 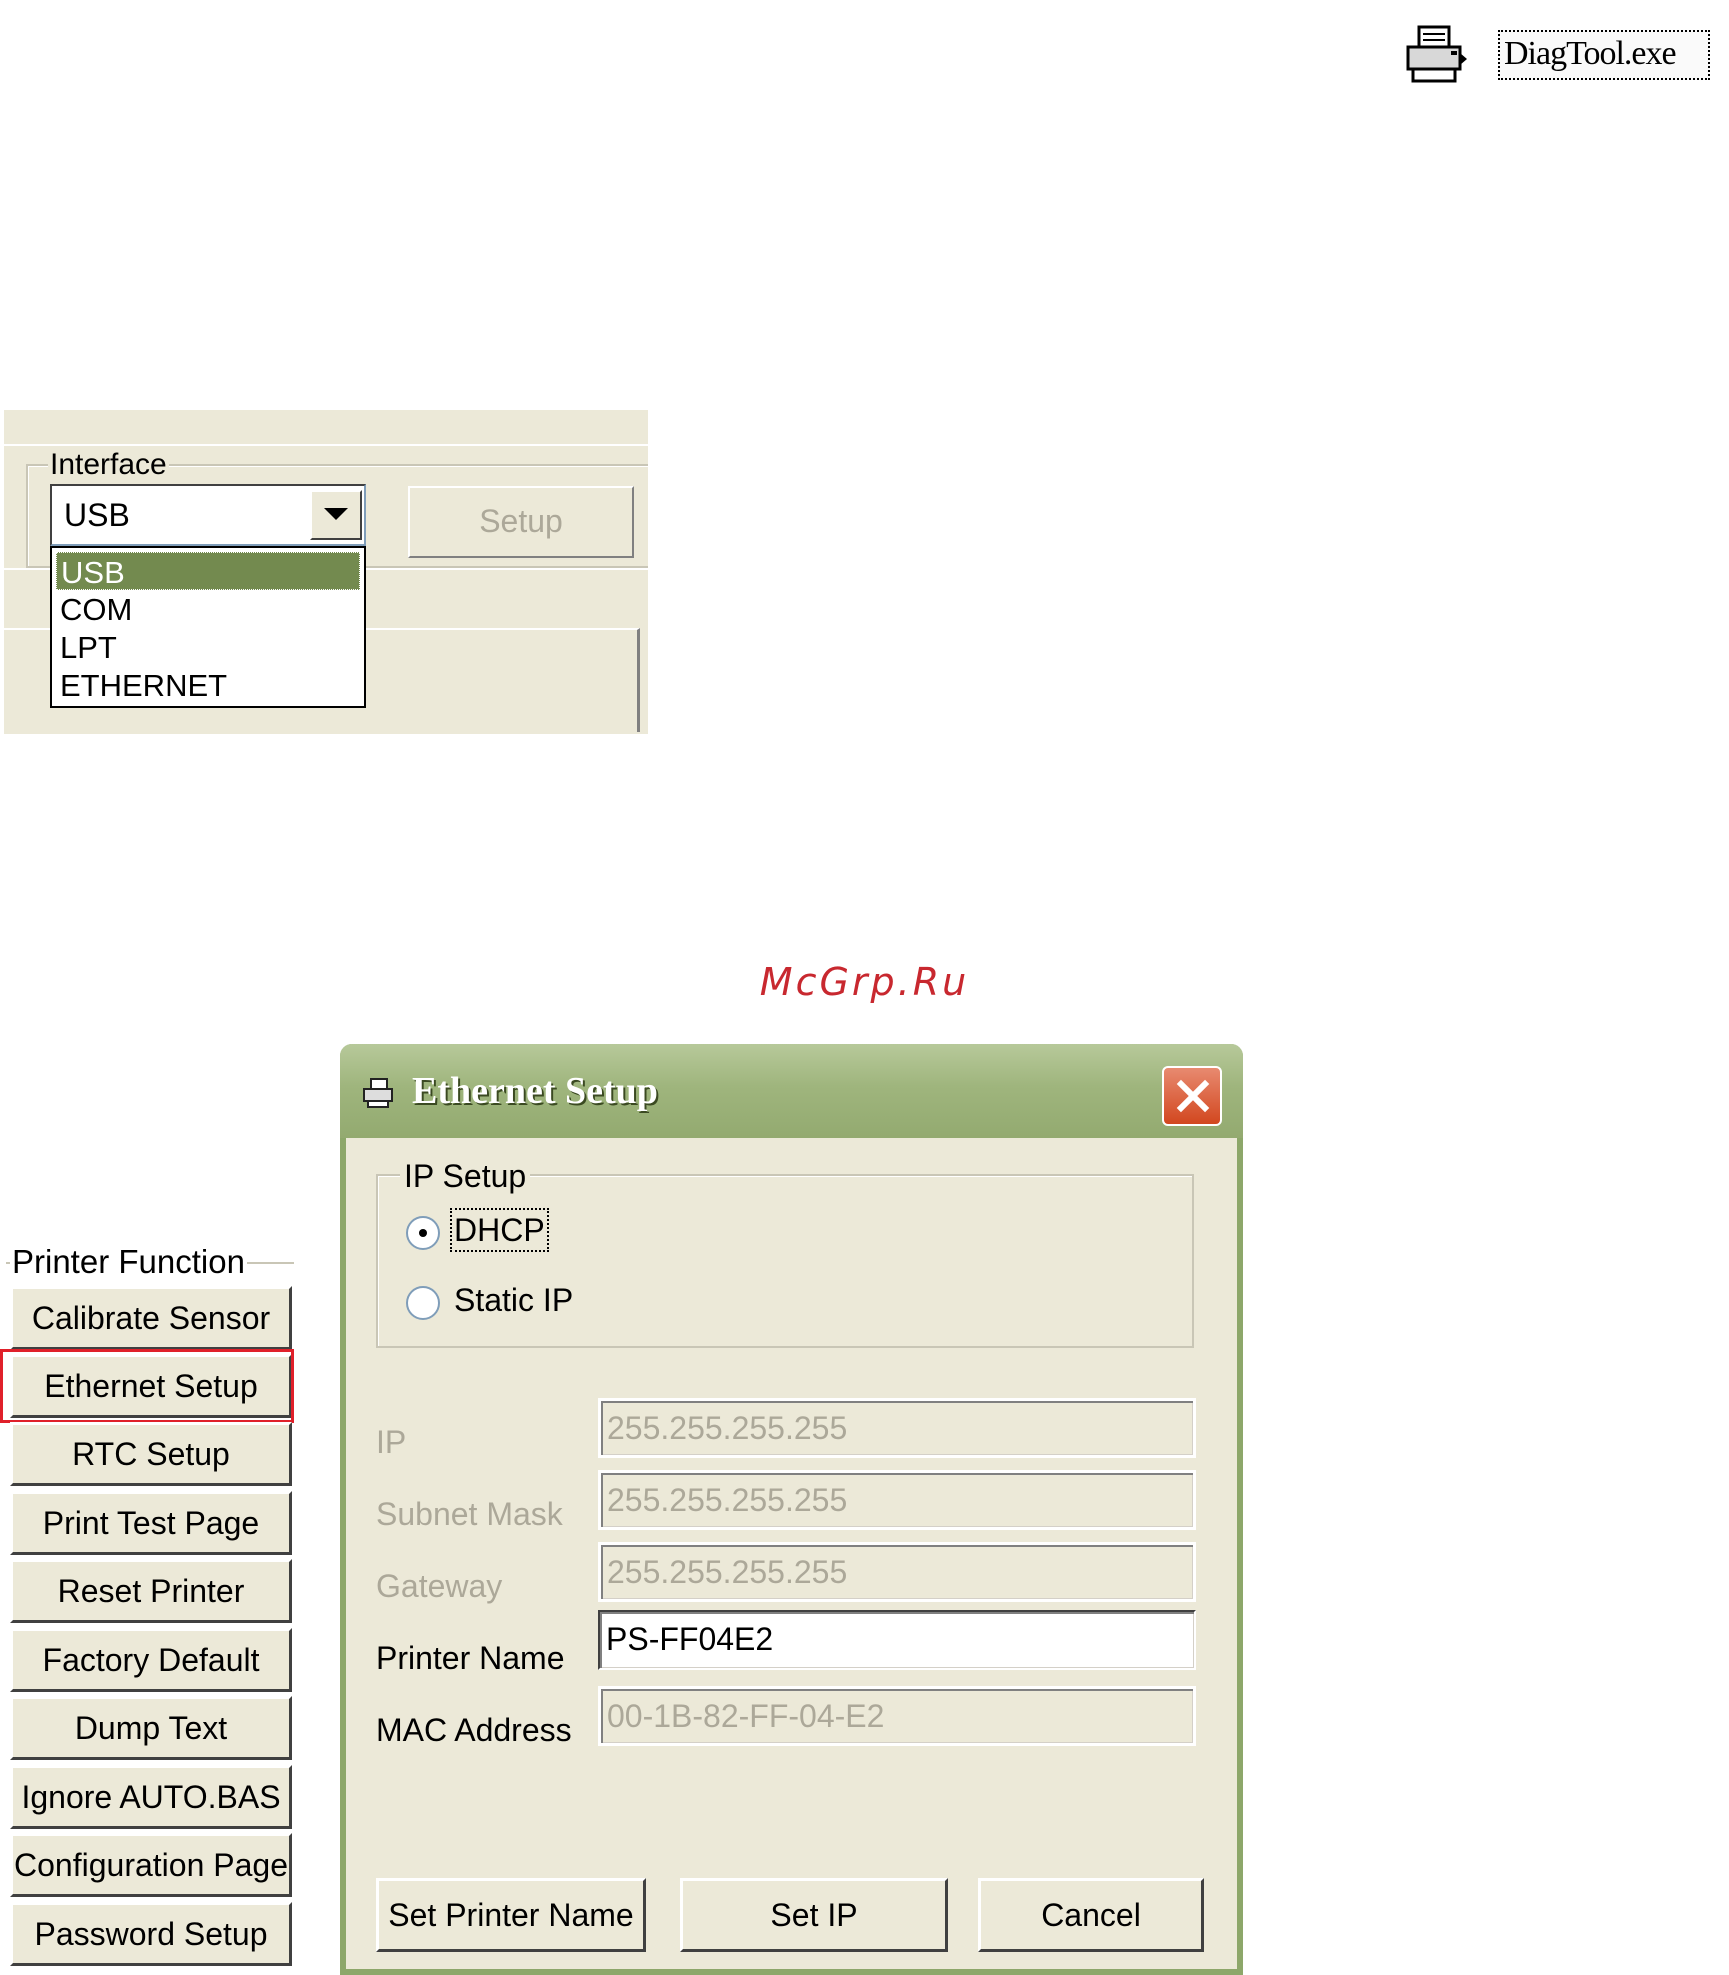 What do you see at coordinates (151, 1660) in the screenshot?
I see `factory-default-button: Factory Default` at bounding box center [151, 1660].